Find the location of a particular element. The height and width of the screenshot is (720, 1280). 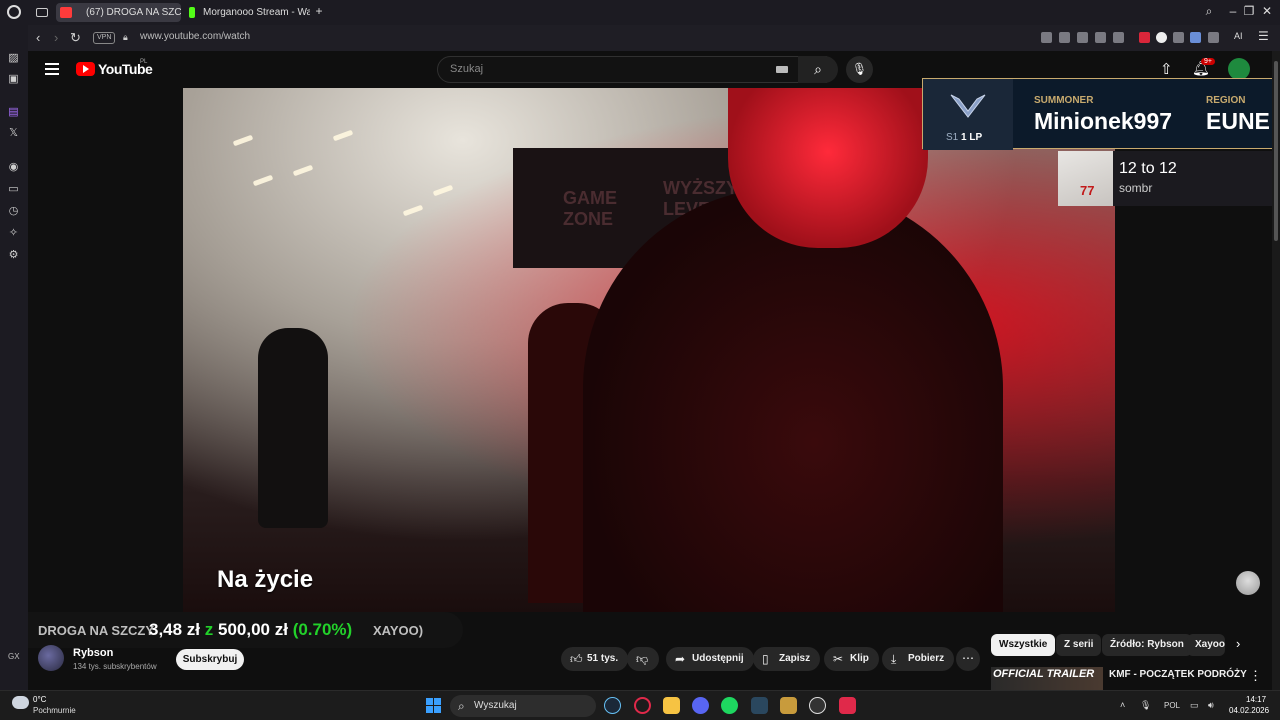

chevron-right-icon: › is located at coordinates (1238, 643).